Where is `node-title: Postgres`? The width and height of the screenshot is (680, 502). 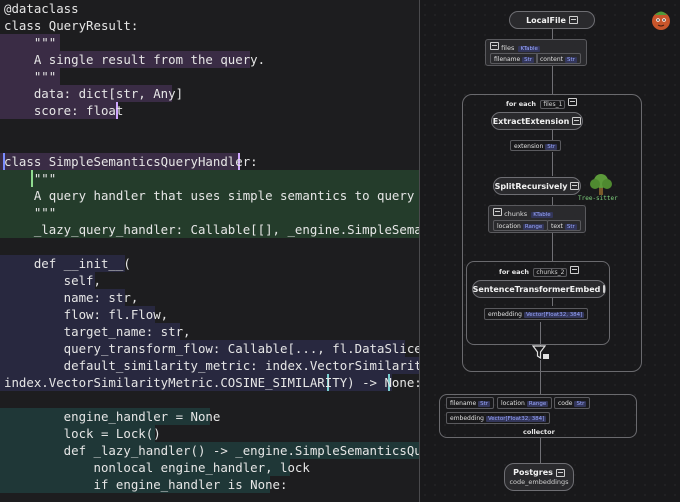
node-title: Postgres is located at coordinates (533, 472).